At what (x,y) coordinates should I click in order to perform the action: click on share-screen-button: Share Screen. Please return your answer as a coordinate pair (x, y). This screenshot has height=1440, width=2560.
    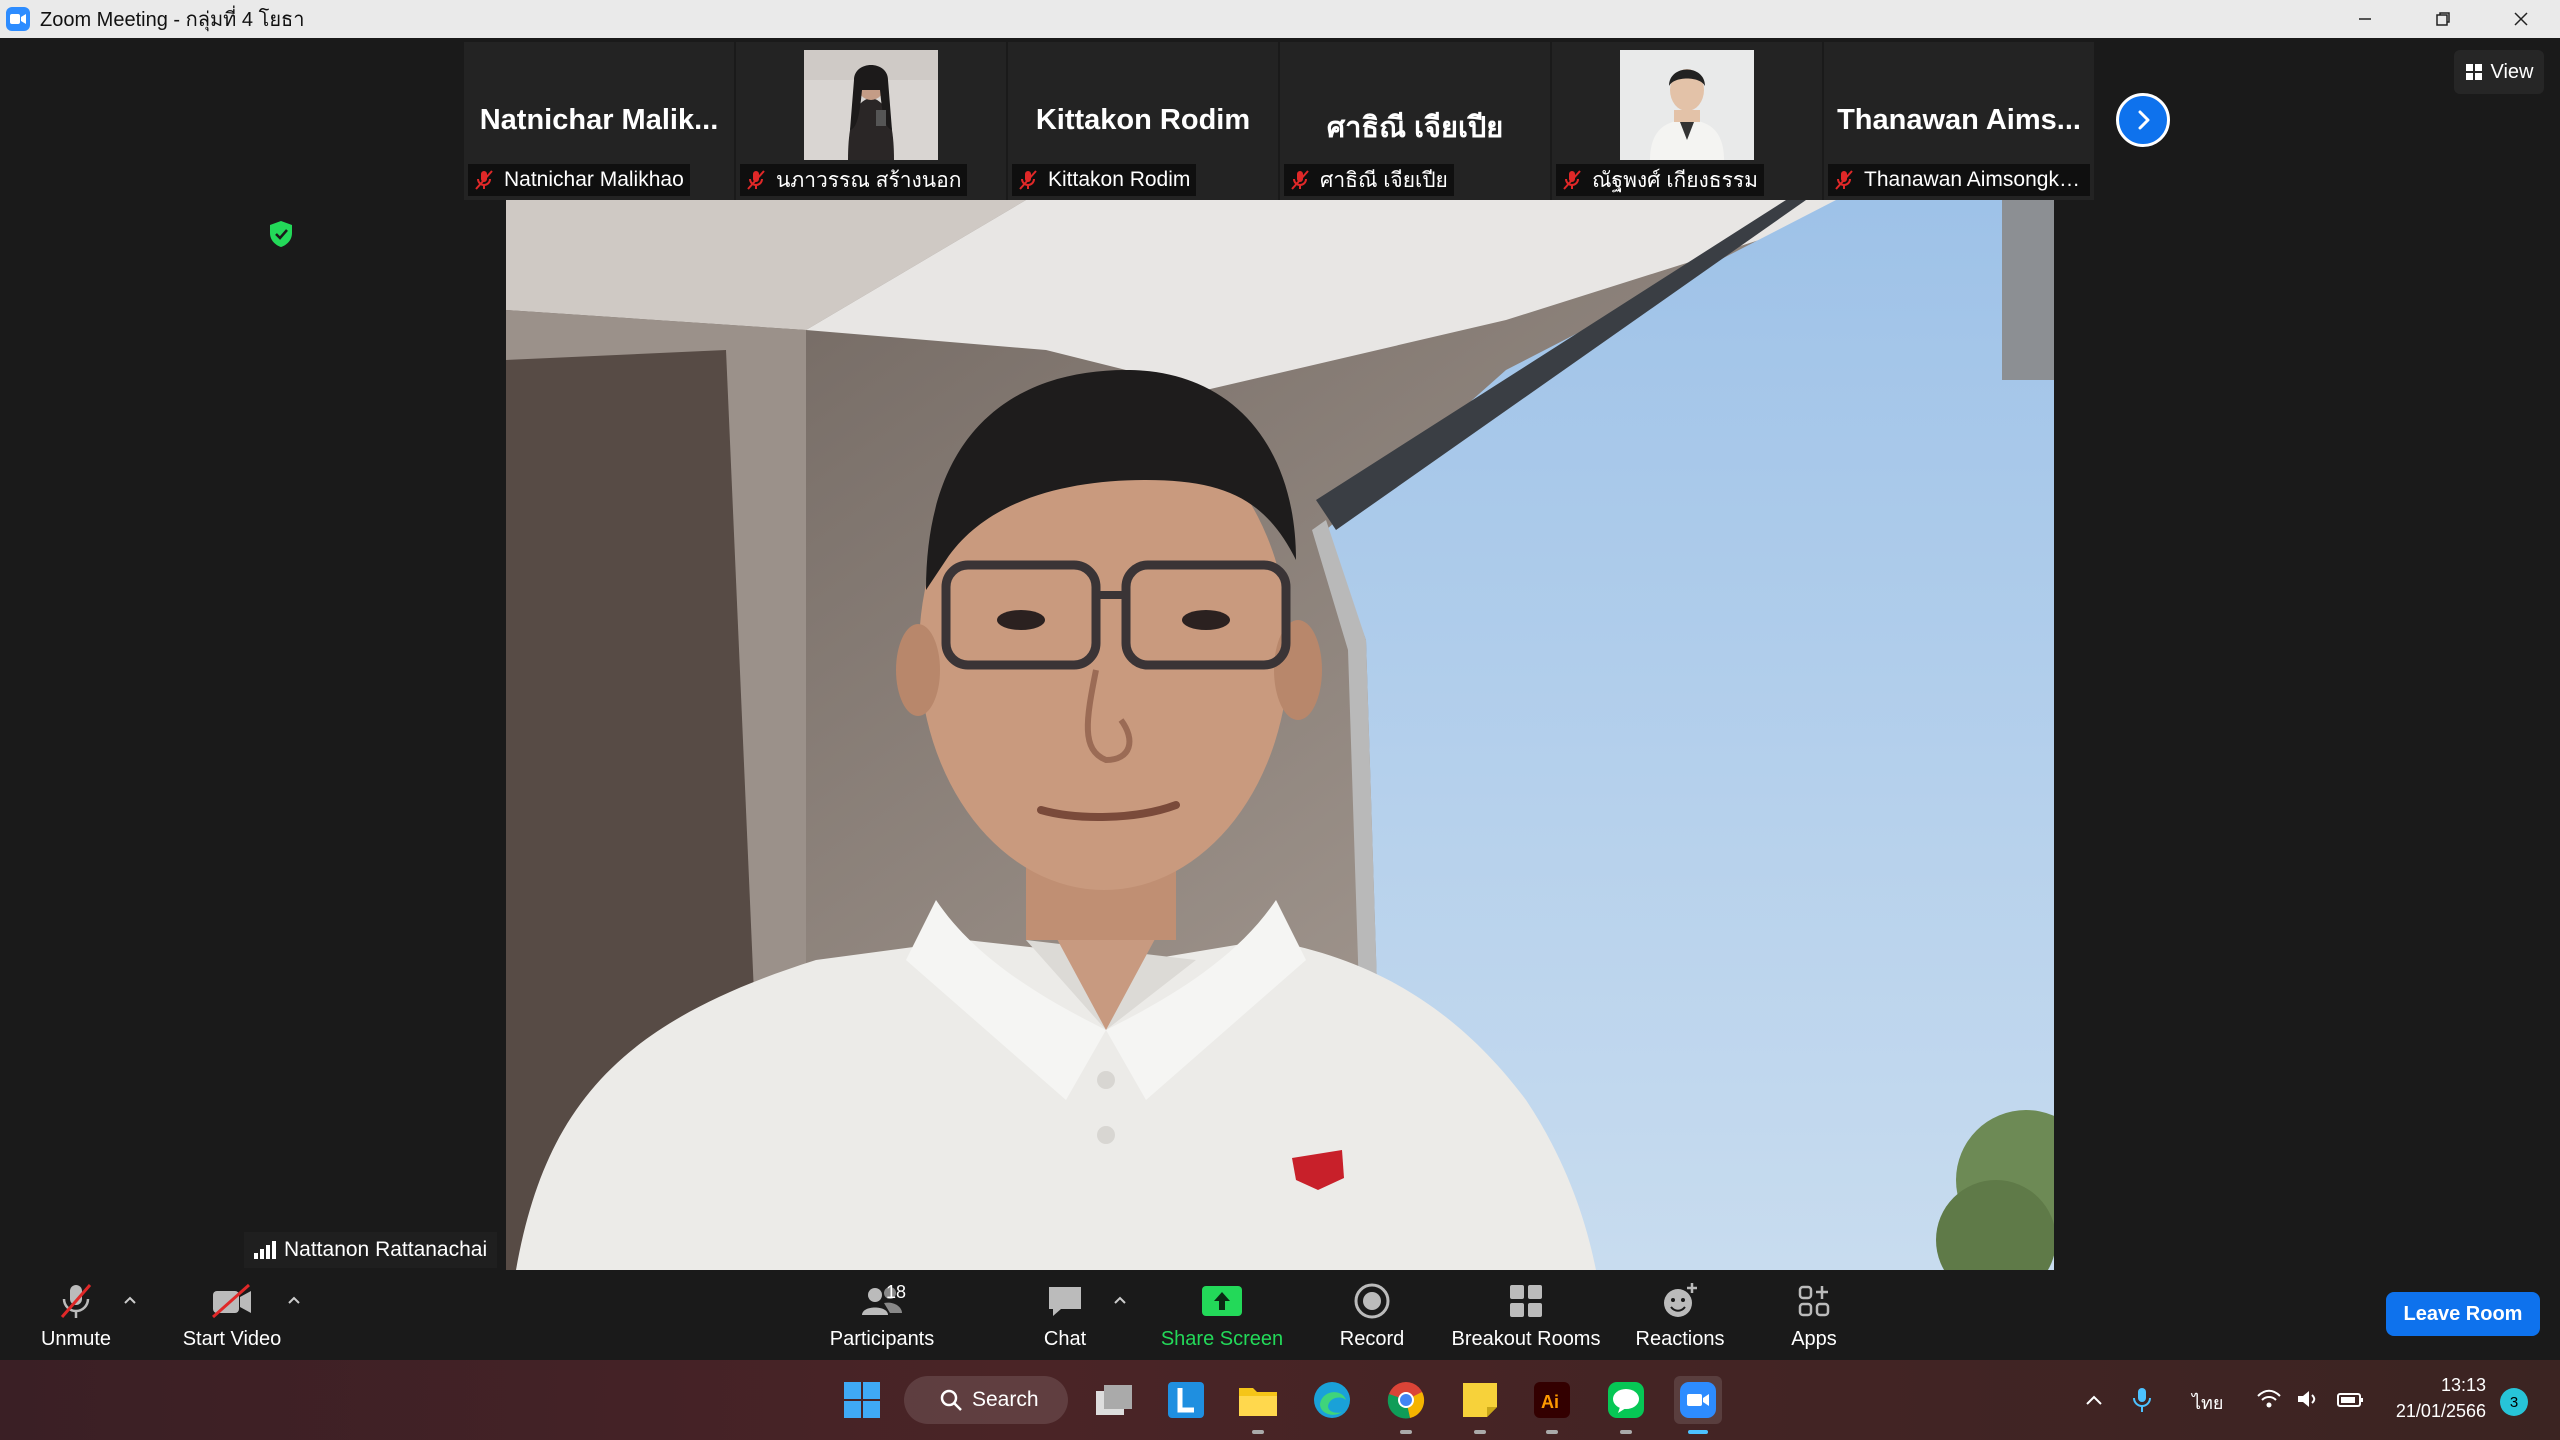
    Looking at the image, I should click on (1222, 1317).